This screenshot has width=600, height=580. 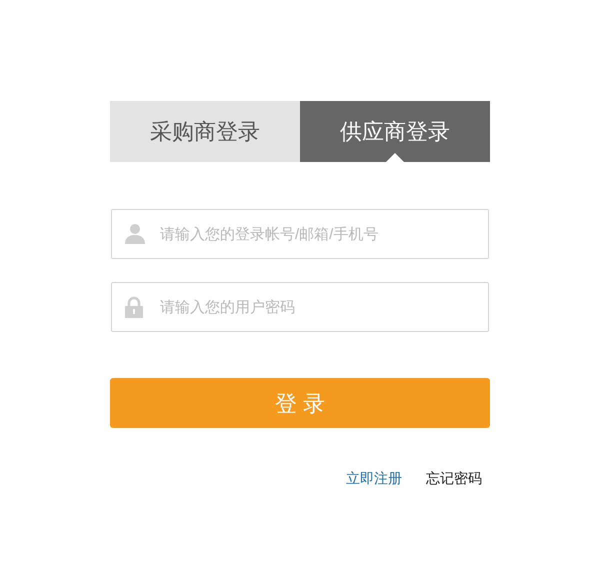 What do you see at coordinates (374, 478) in the screenshot?
I see `link: 立即注册` at bounding box center [374, 478].